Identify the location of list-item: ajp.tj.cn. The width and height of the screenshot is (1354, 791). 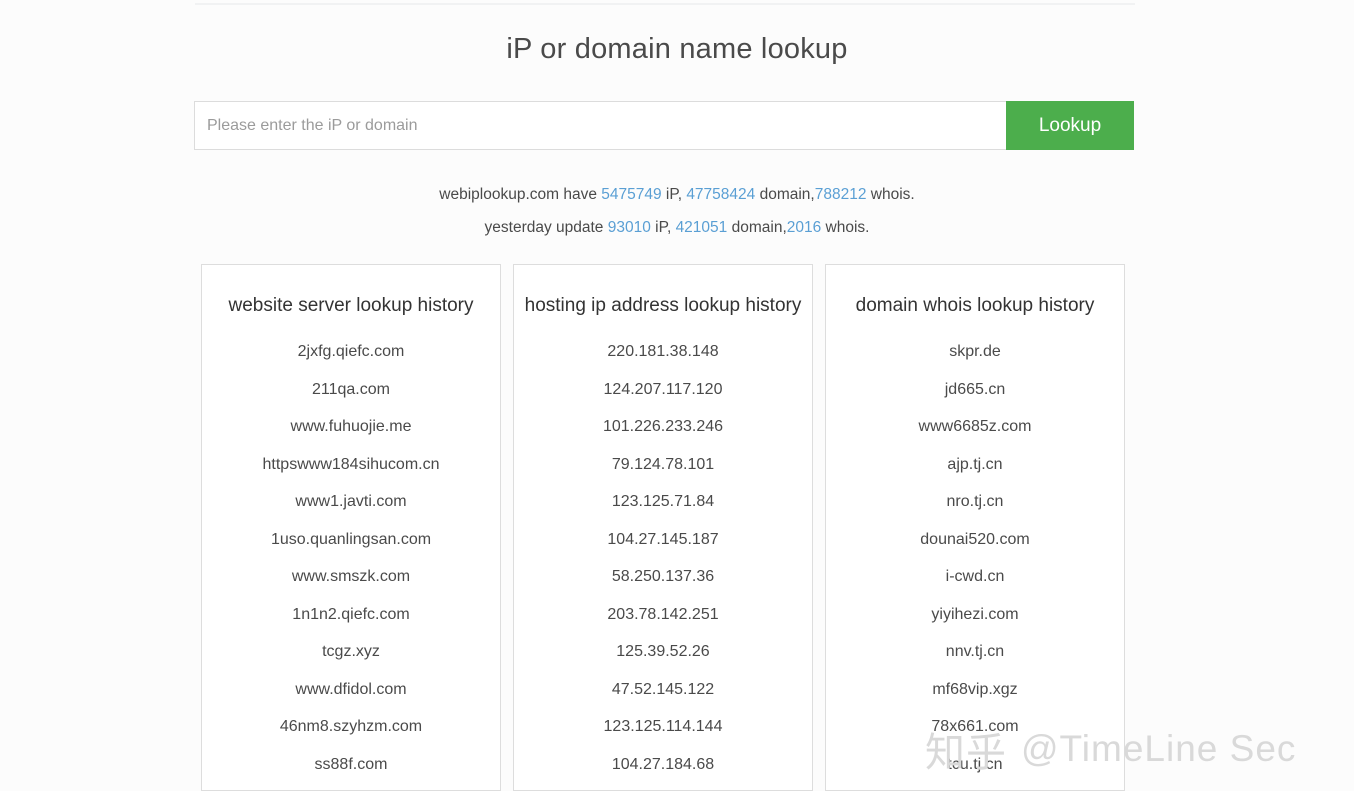
(975, 465).